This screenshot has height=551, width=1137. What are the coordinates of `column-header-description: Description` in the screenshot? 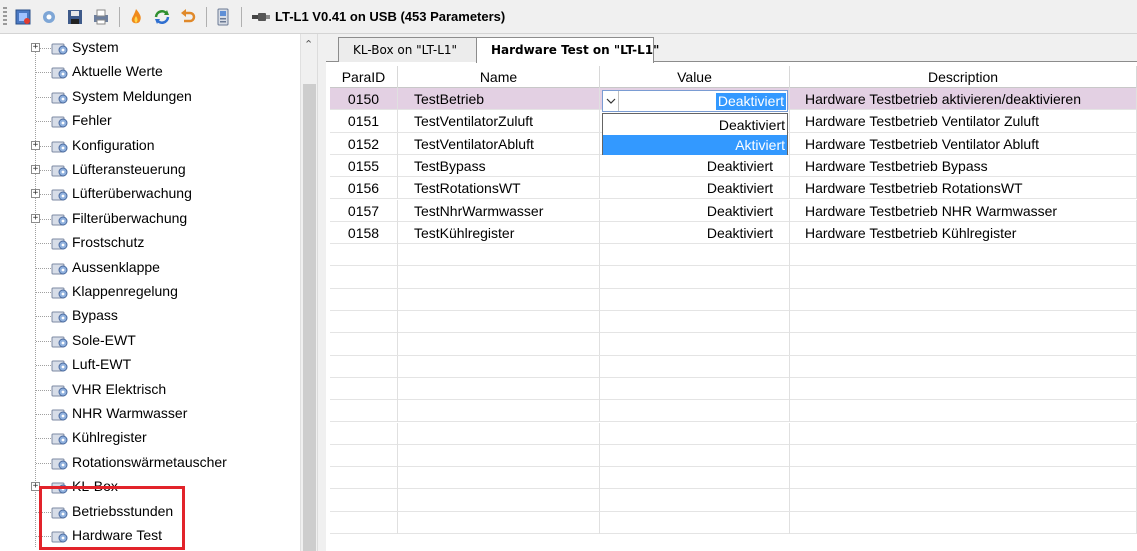 It's located at (963, 77).